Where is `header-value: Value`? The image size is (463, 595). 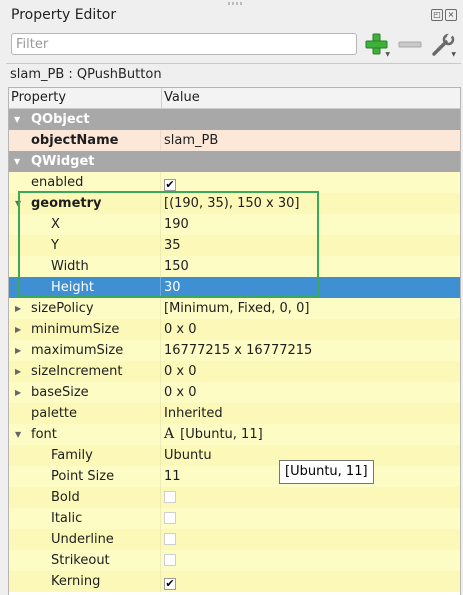
header-value: Value is located at coordinates (311, 98).